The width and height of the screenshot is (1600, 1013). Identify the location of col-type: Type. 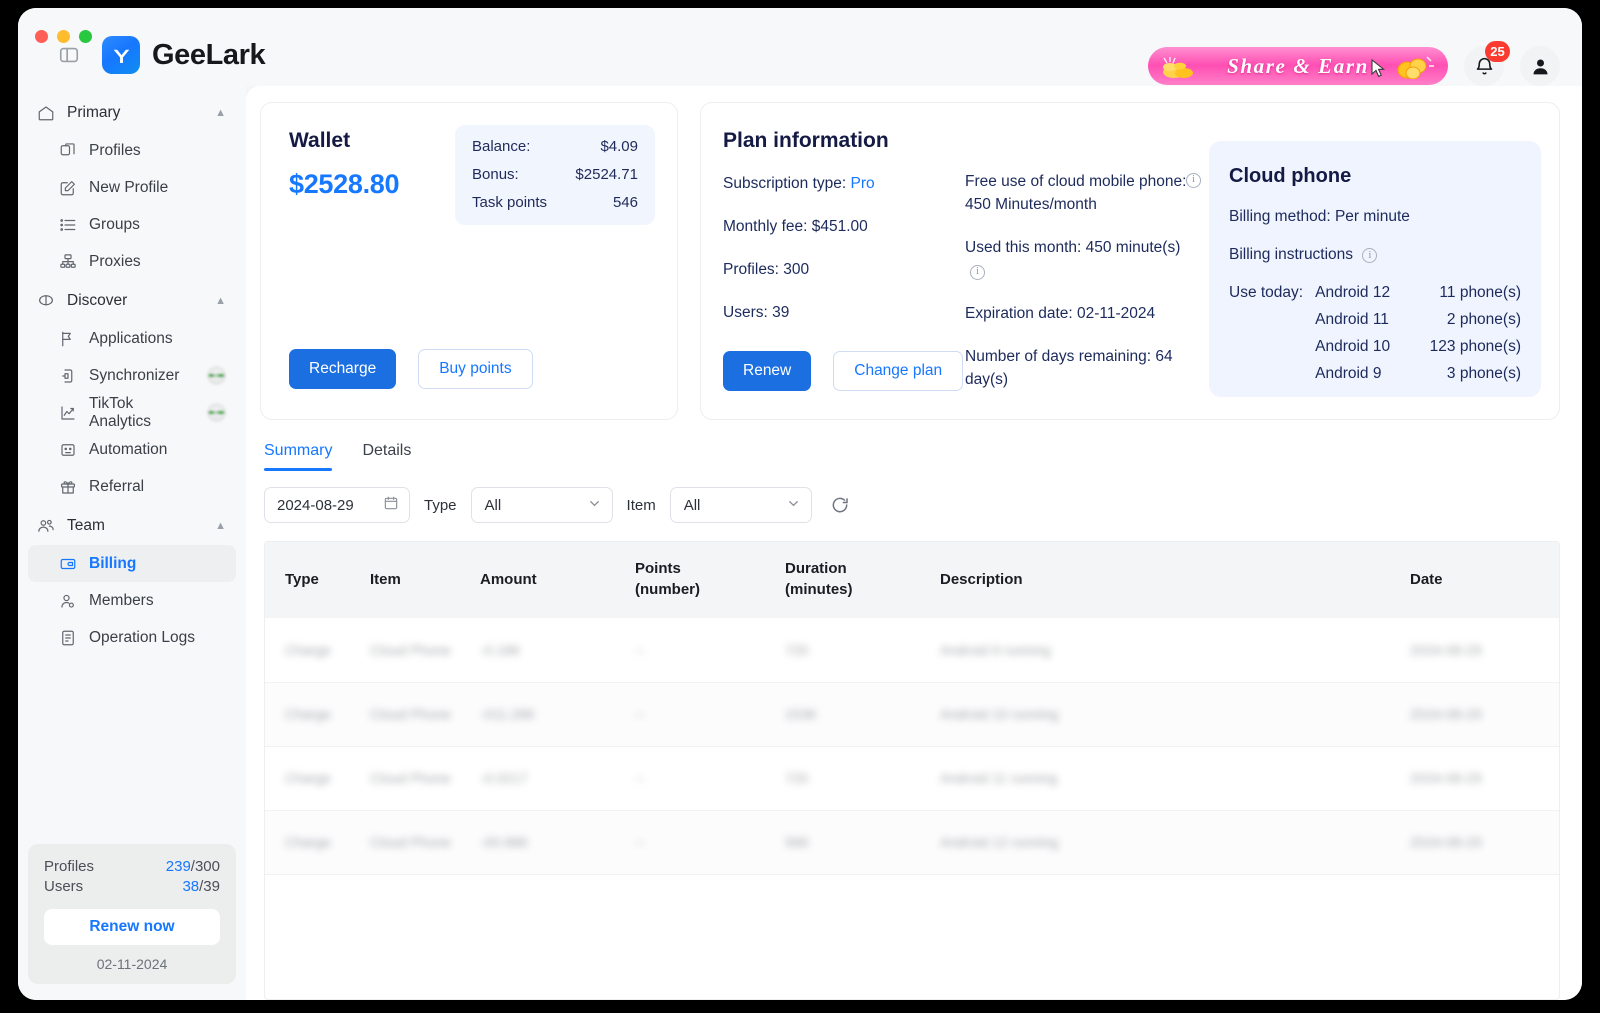
(302, 579).